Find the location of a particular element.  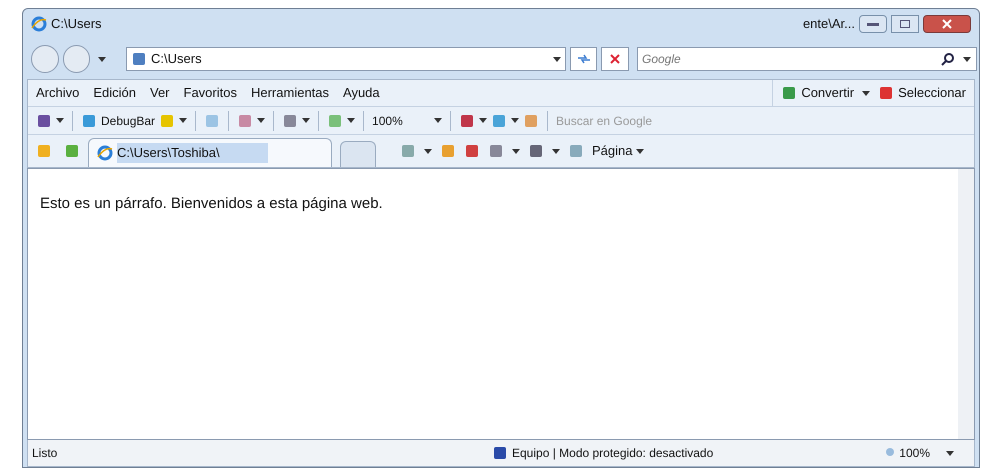

search-field: Google is located at coordinates (806, 59).